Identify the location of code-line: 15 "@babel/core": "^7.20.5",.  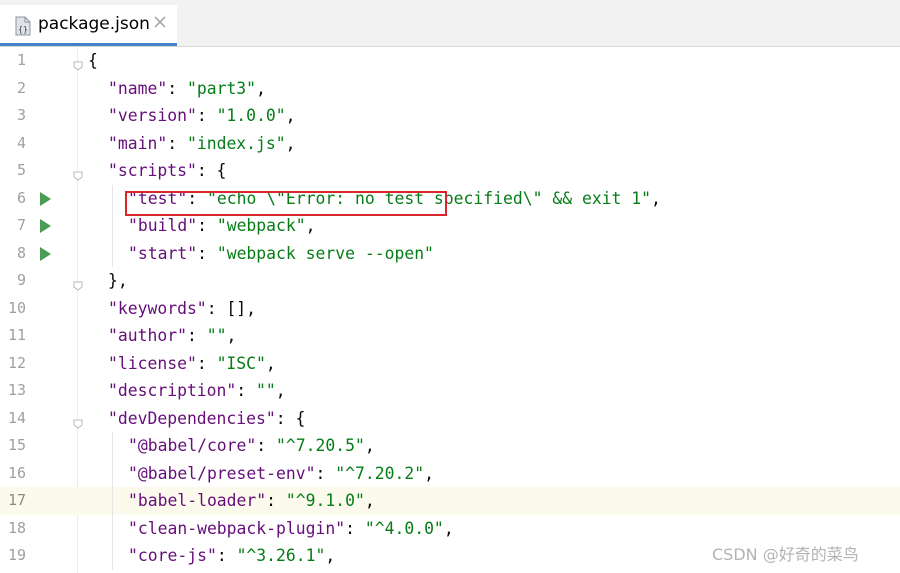
(450, 446).